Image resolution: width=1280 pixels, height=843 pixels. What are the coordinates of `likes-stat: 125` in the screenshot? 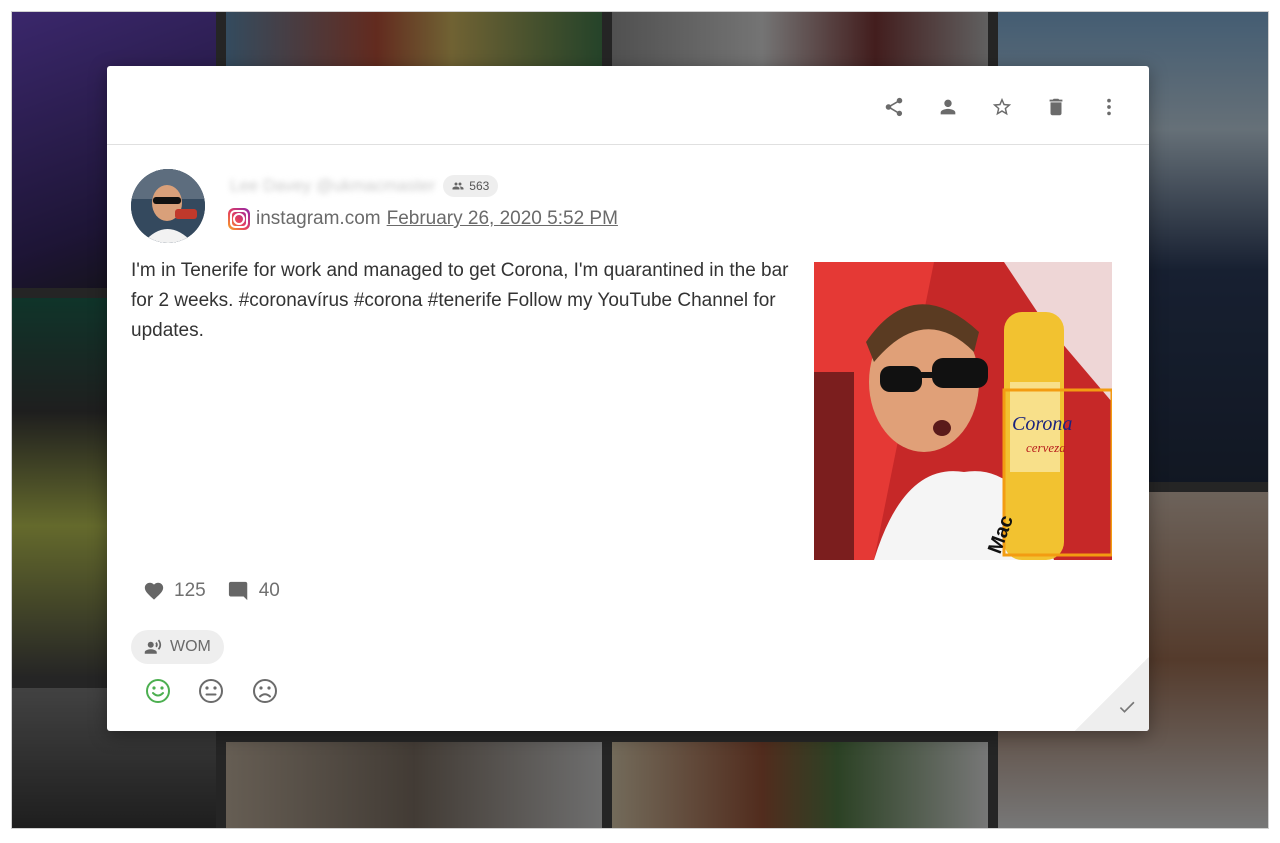 It's located at (174, 591).